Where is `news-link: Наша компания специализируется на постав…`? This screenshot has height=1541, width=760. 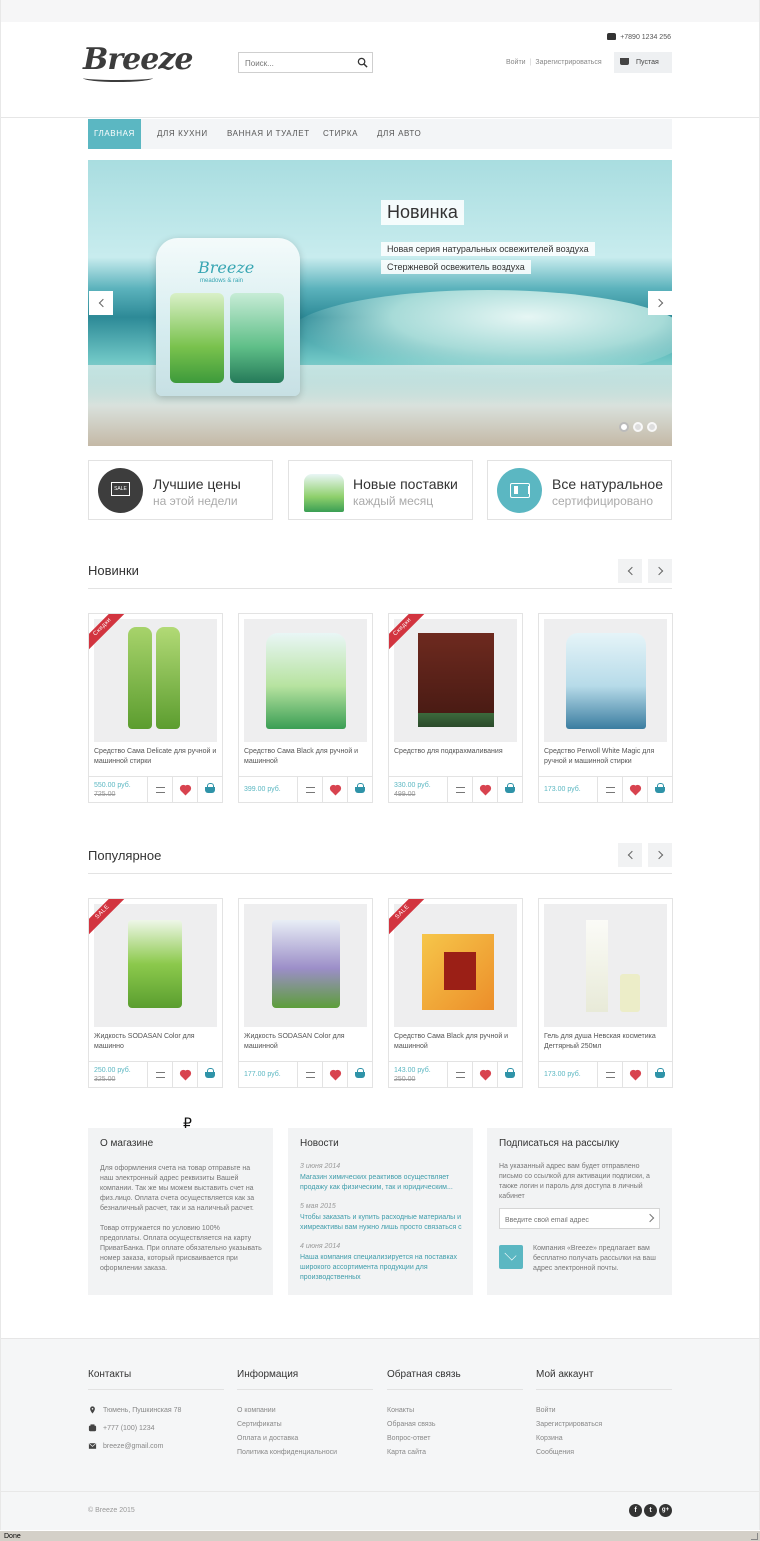
news-link: Наша компания специализируется на постав… is located at coordinates (381, 1268).